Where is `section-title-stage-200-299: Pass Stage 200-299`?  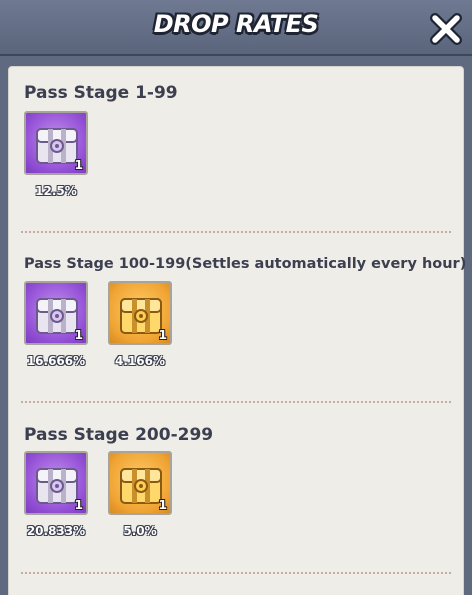
section-title-stage-200-299: Pass Stage 200-299 is located at coordinates (119, 435).